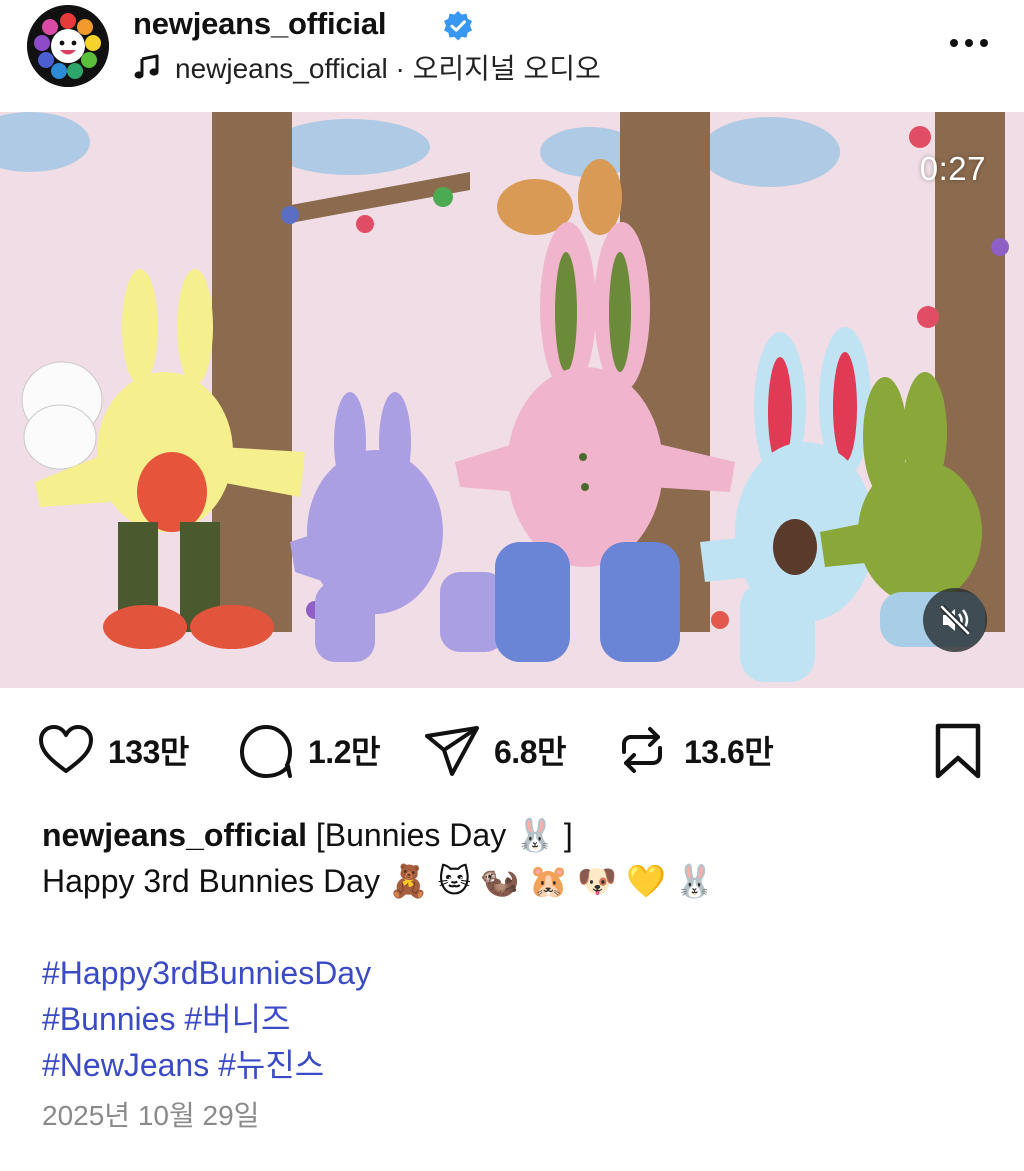 The width and height of the screenshot is (1024, 1171). Describe the element at coordinates (458, 26) in the screenshot. I see `verified-badge-icon` at that location.